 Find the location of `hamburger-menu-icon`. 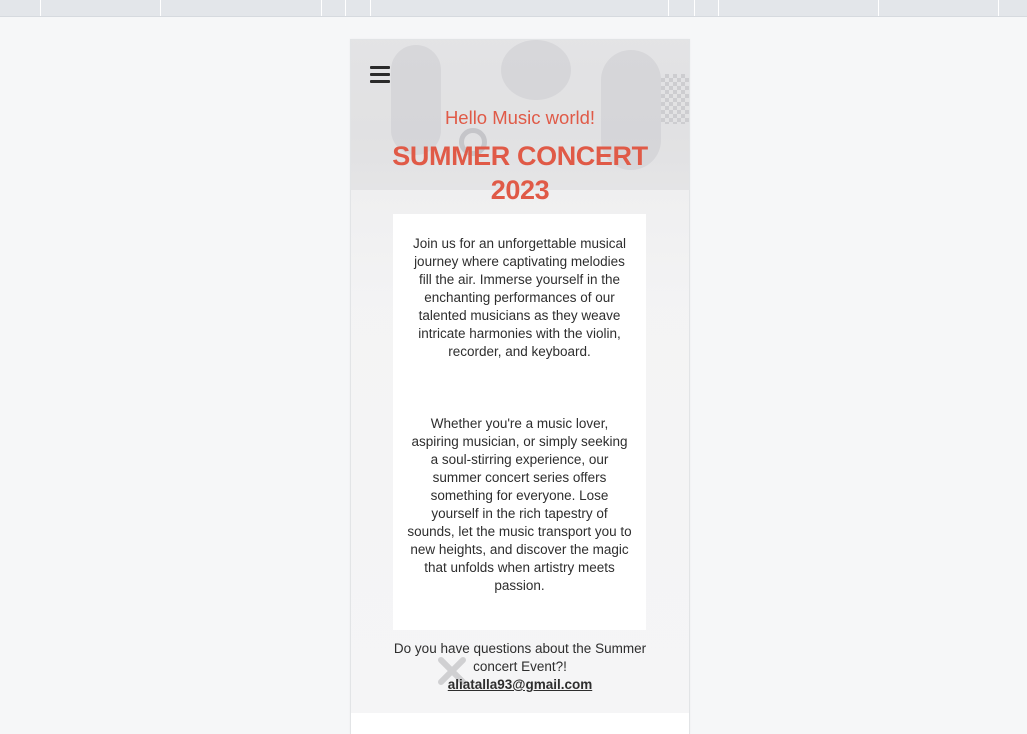

hamburger-menu-icon is located at coordinates (380, 74).